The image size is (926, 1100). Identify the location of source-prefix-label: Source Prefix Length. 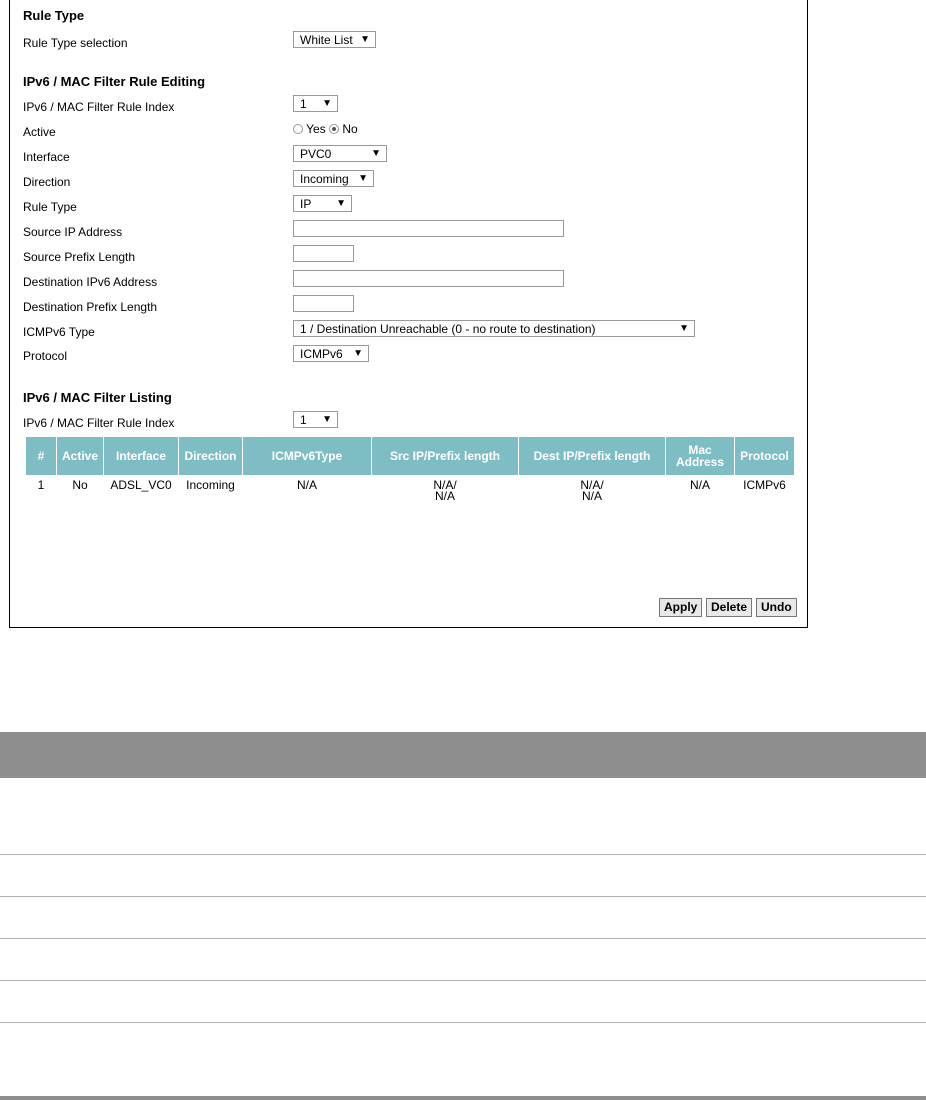
(79, 257).